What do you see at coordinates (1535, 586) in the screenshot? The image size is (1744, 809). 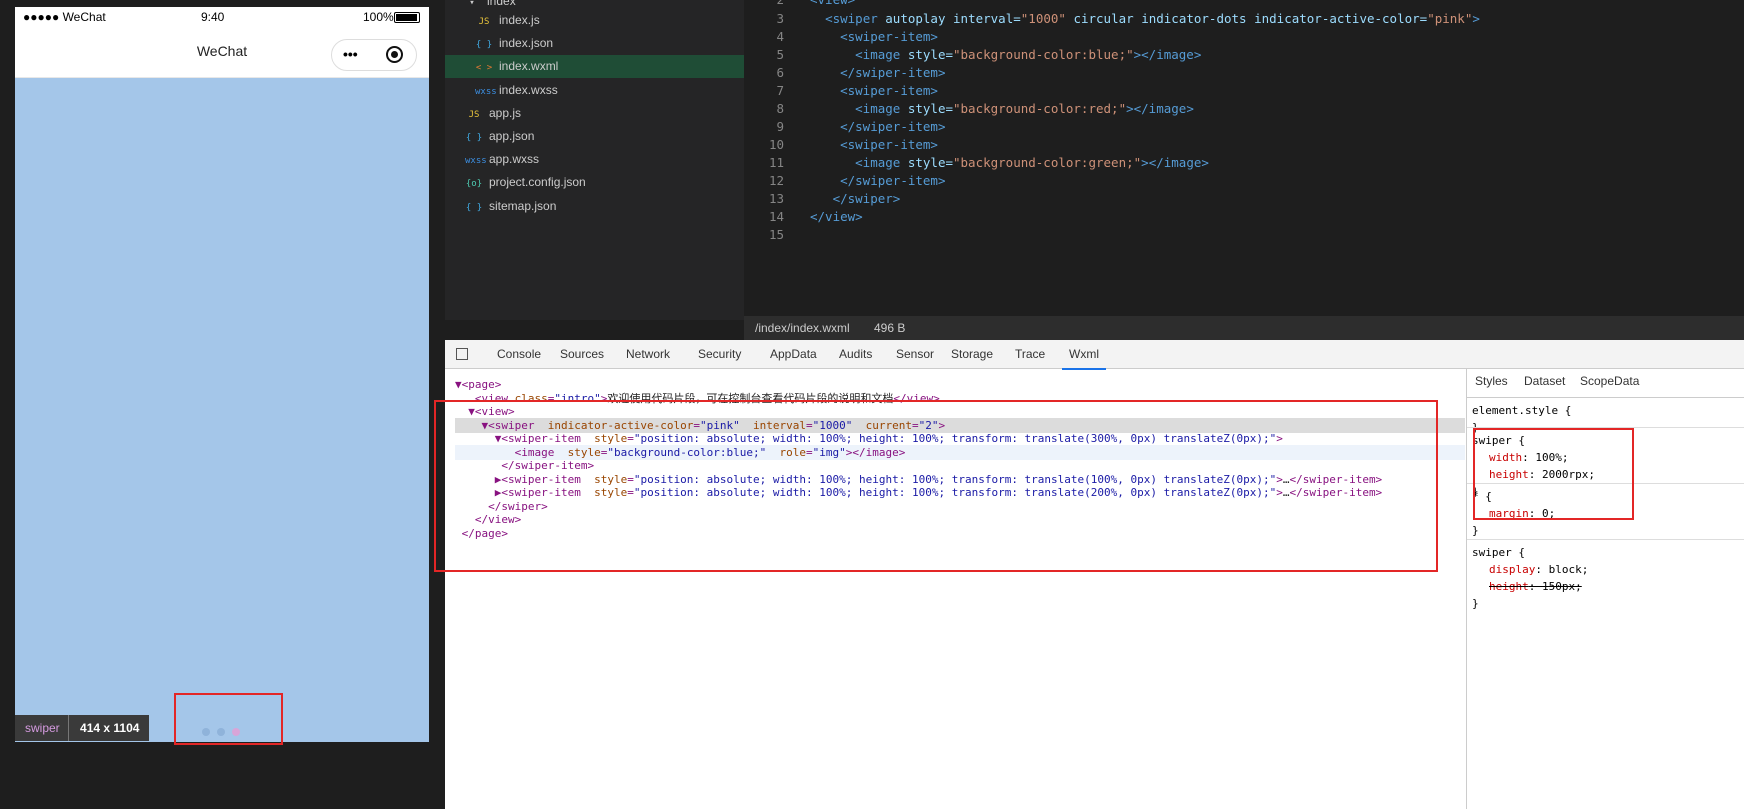 I see `style-property: height: 150px;` at bounding box center [1535, 586].